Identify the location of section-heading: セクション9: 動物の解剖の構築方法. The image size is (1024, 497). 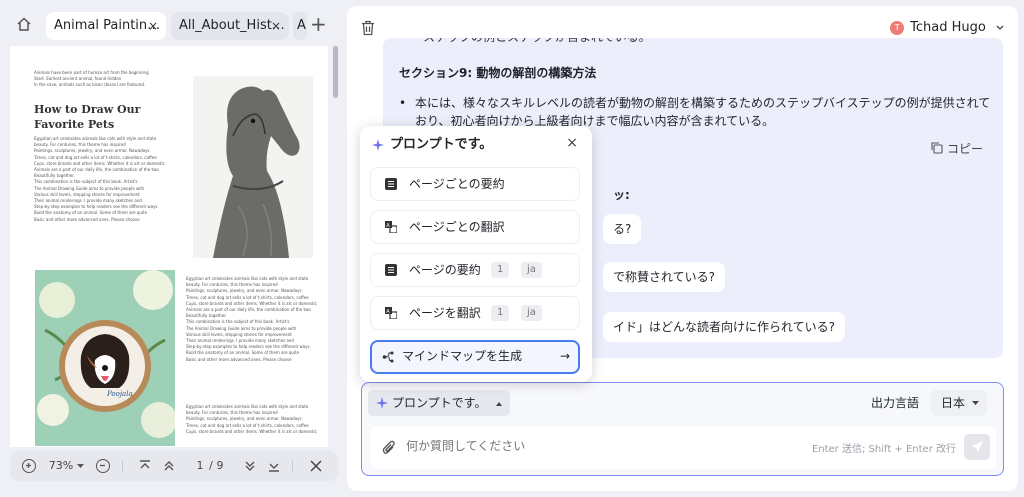
(498, 73).